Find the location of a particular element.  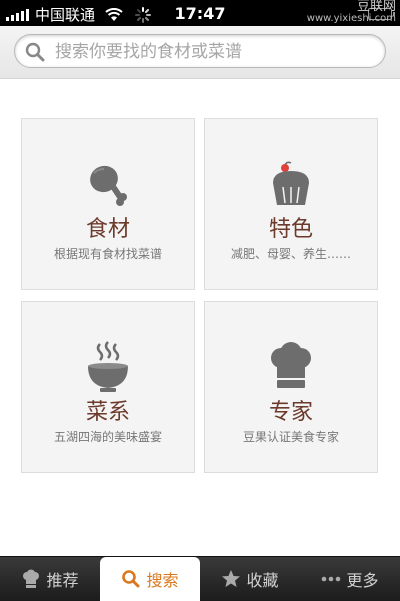

card-title: 特色 is located at coordinates (290, 229).